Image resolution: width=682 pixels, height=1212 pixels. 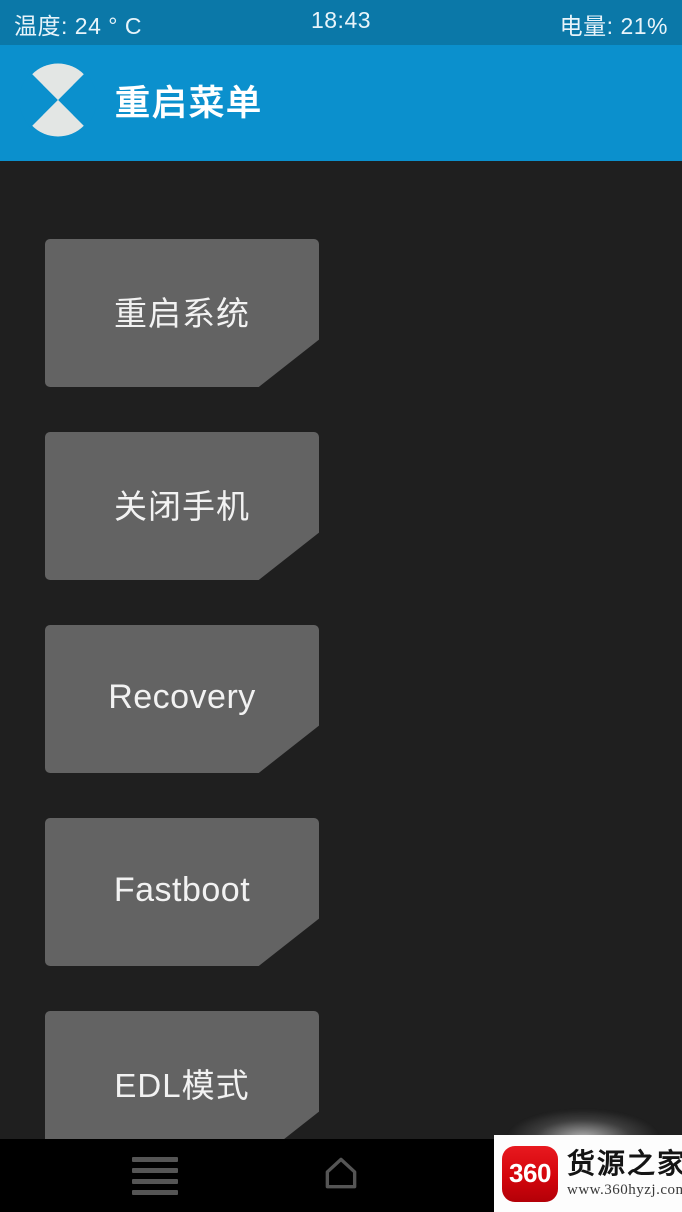 I want to click on reboot-edl-label: EDL模式, so click(x=182, y=1085).